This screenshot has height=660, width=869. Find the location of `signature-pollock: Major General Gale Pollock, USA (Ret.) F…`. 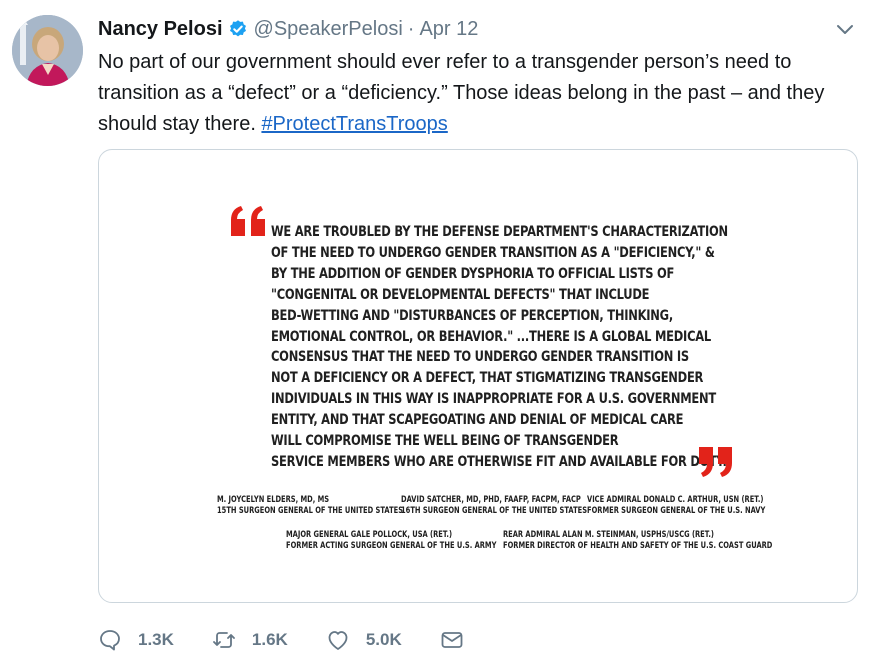

signature-pollock: Major General Gale Pollock, USA (Ret.) F… is located at coordinates (391, 541).